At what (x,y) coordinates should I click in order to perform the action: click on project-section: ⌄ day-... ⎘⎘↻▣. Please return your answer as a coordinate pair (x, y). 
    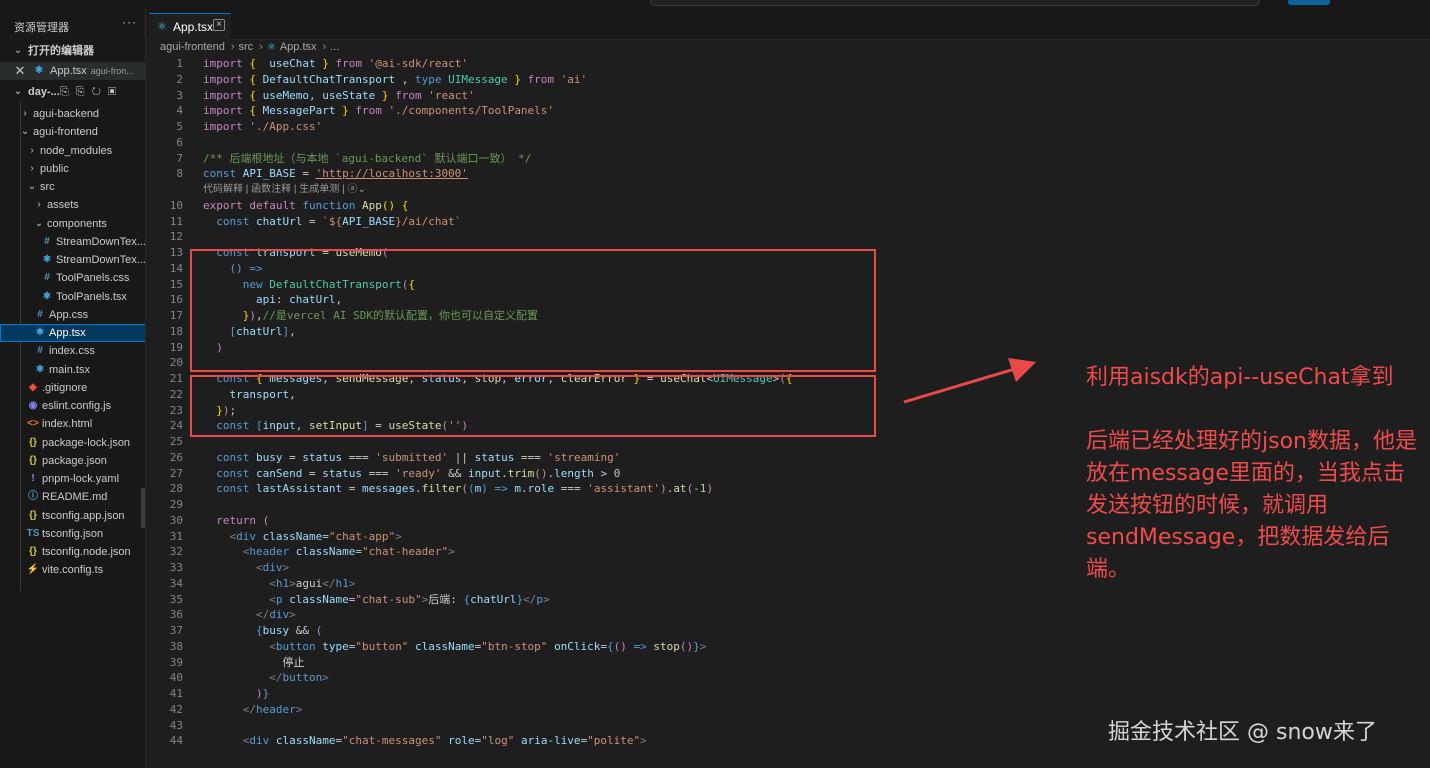
    Looking at the image, I should click on (72, 92).